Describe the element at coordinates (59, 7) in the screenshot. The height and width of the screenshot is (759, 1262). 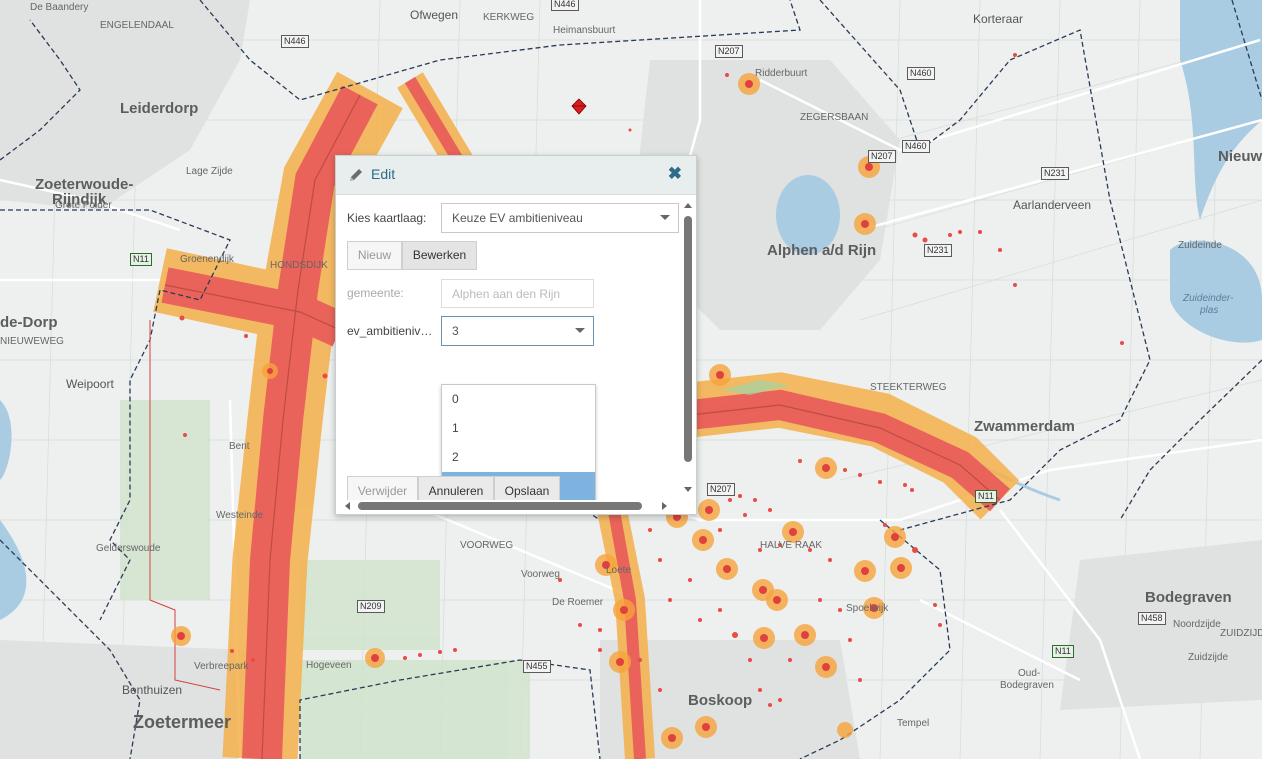
I see `place-label: De Baandery` at that location.